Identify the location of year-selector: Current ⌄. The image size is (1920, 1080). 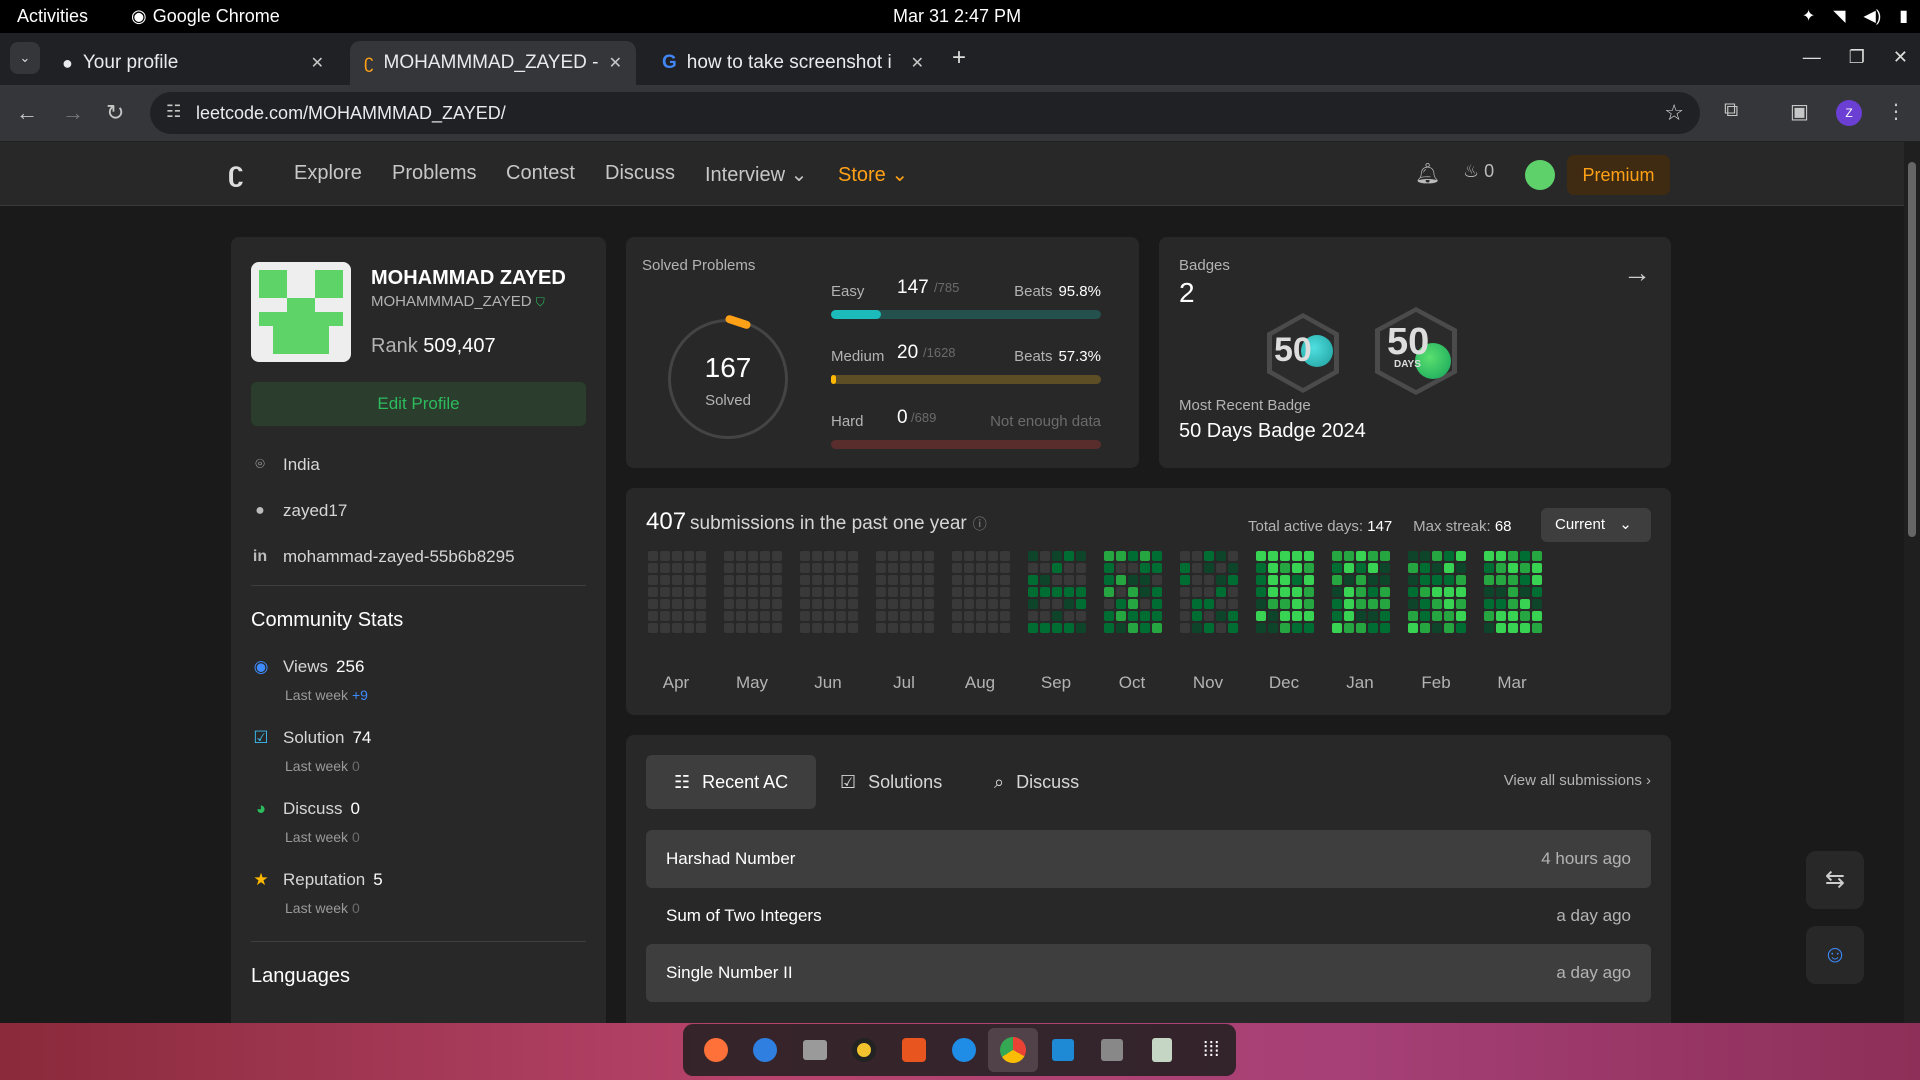
(1596, 525).